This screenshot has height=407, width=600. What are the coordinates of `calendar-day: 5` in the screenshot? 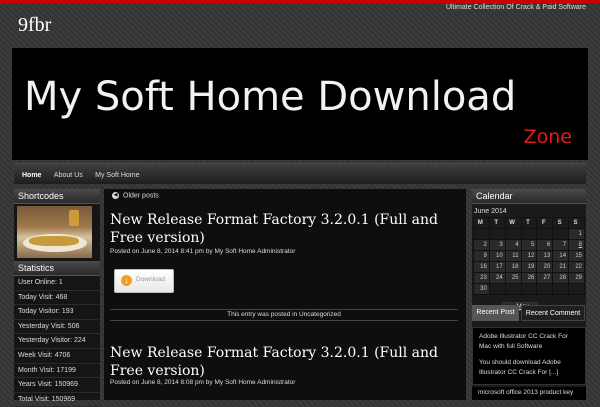 It's located at (529, 245).